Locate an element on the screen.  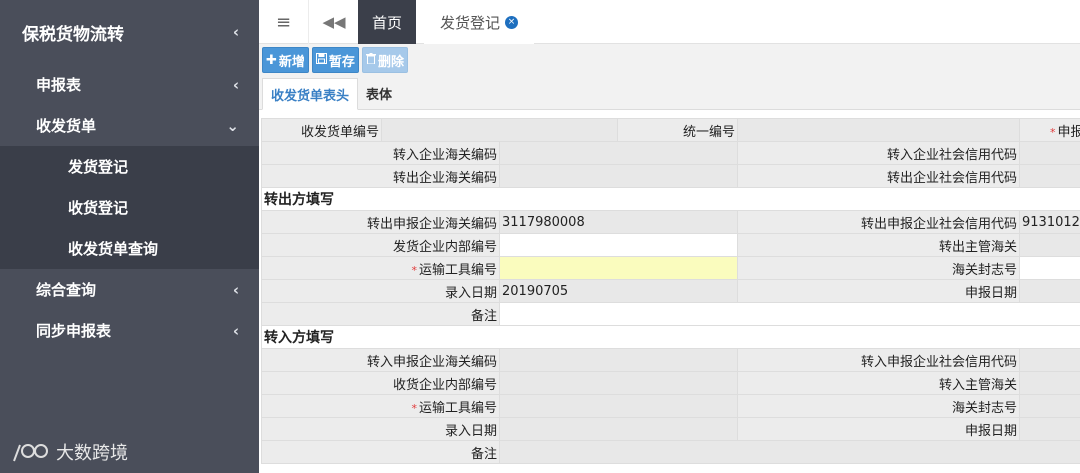
field-label: 收发货单编号 is located at coordinates (321, 130).